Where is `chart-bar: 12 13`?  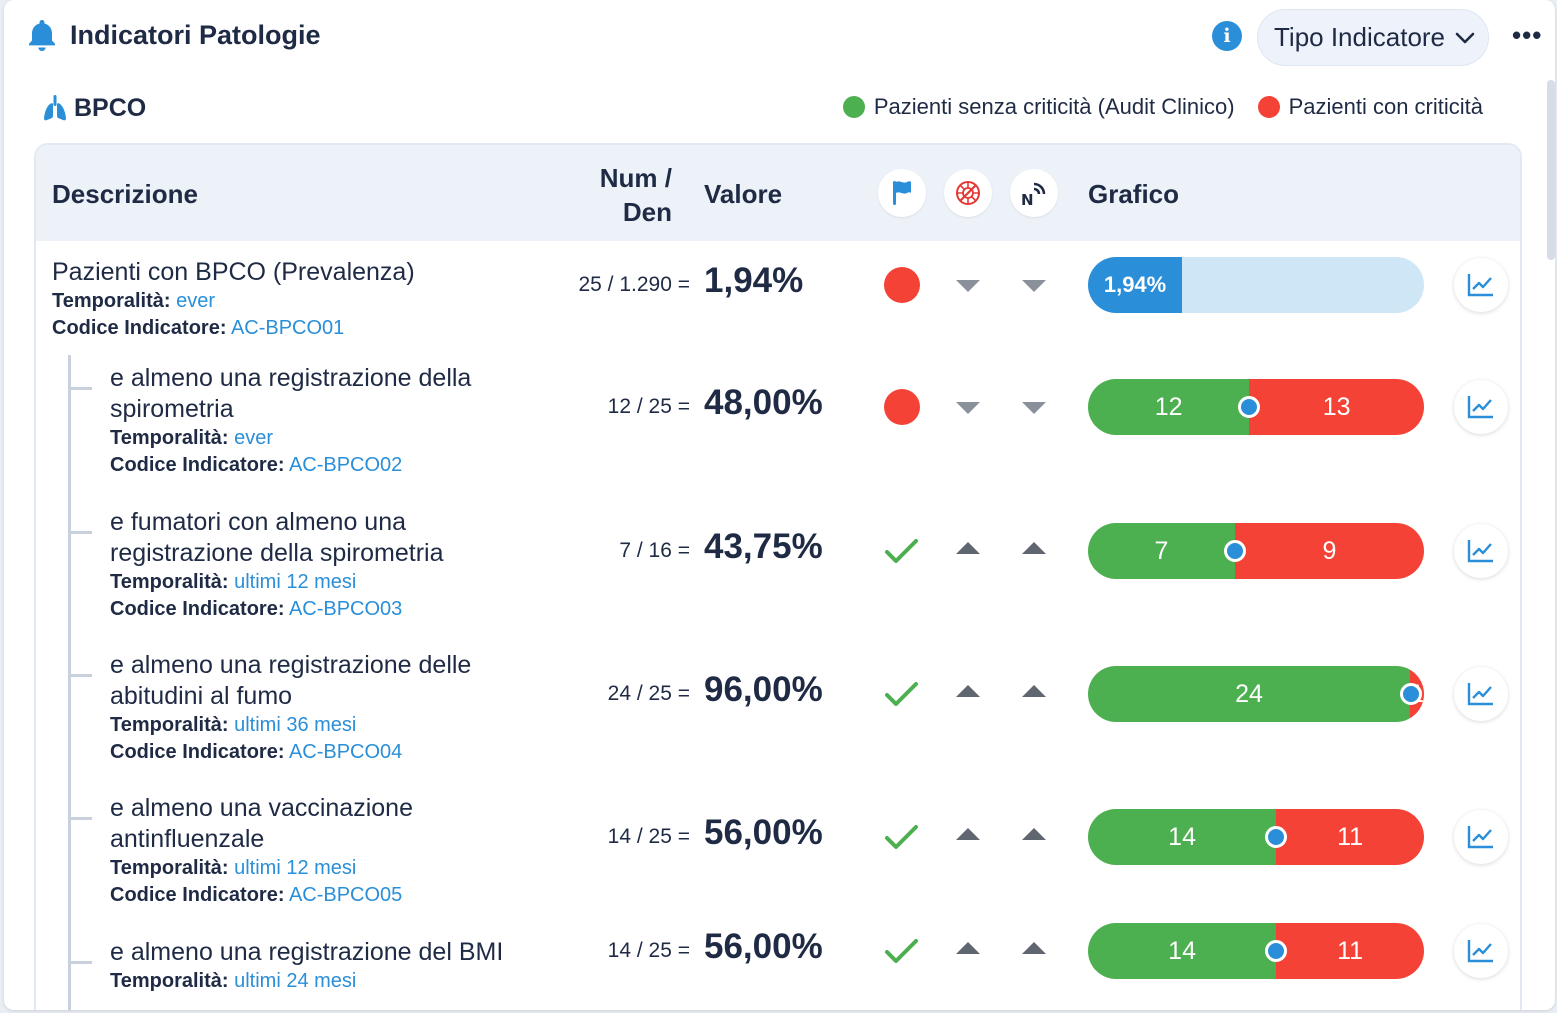 chart-bar: 12 13 is located at coordinates (1256, 407).